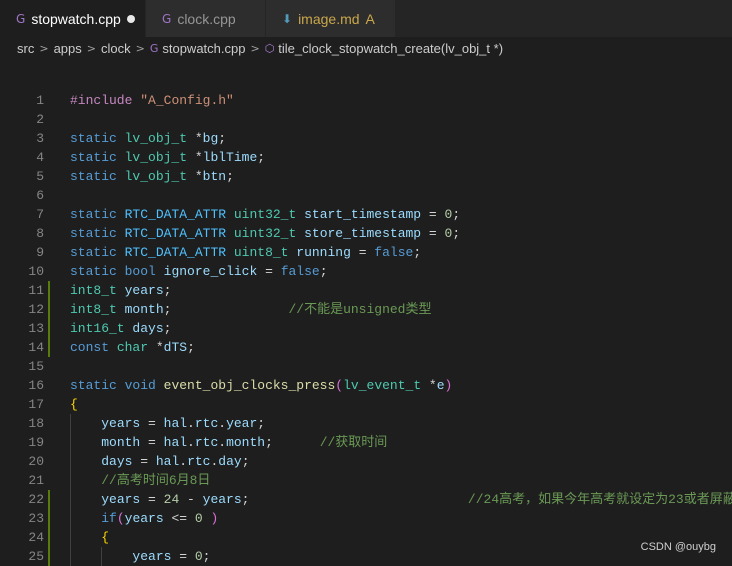 The height and width of the screenshot is (566, 732). Describe the element at coordinates (401, 442) in the screenshot. I see `code-line: month = hal.rtc.month; //获取时间` at that location.